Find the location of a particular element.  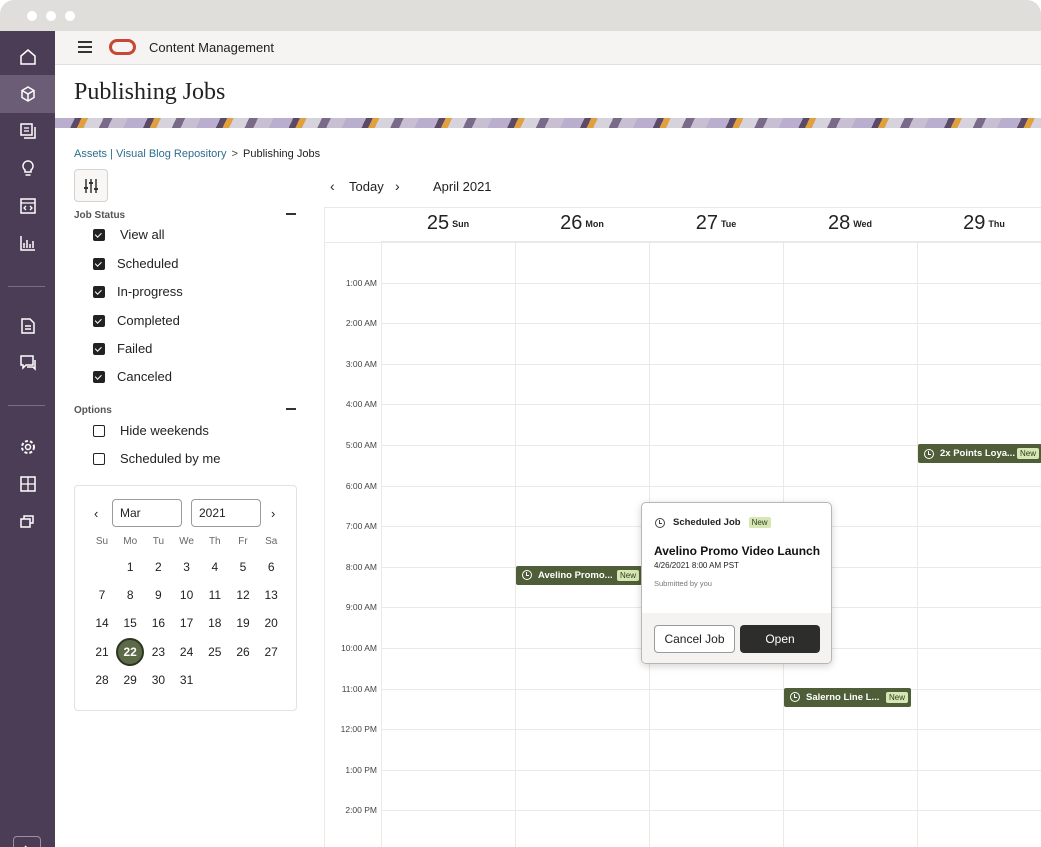

popover-time: 4/26/2021 8:00 AM PST is located at coordinates (696, 565).